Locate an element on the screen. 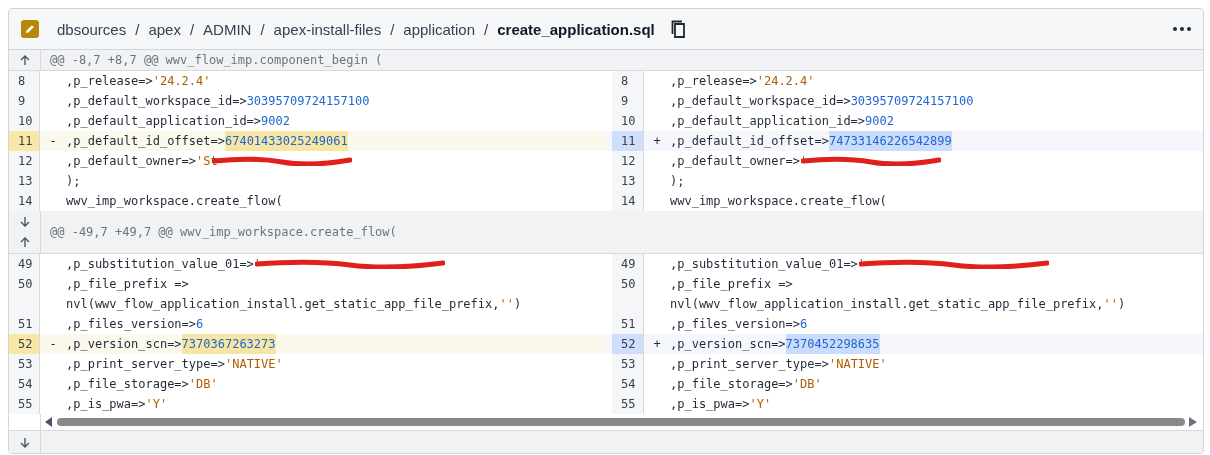  breadcrumb-link: application is located at coordinates (439, 29).